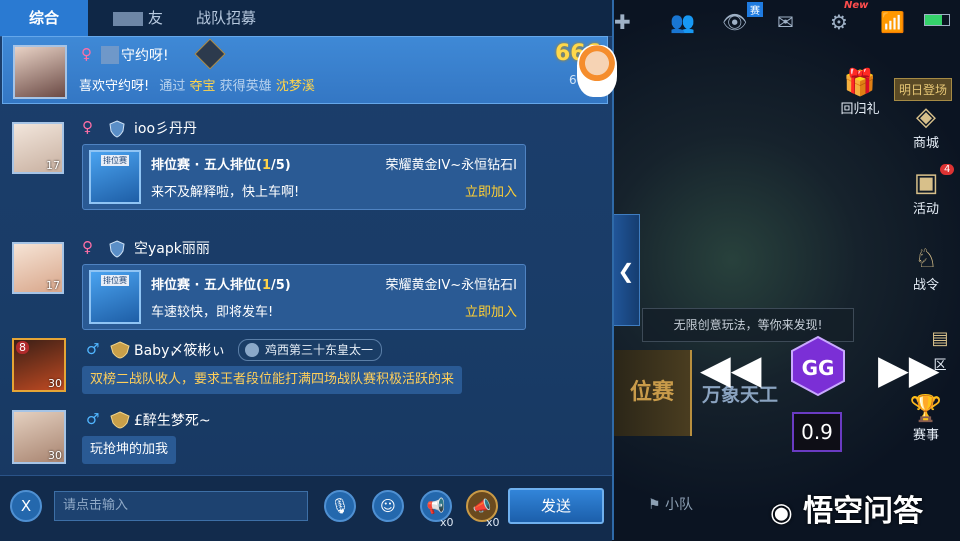  Describe the element at coordinates (436, 506) in the screenshot. I see `megaphone-icon: 📢` at that location.